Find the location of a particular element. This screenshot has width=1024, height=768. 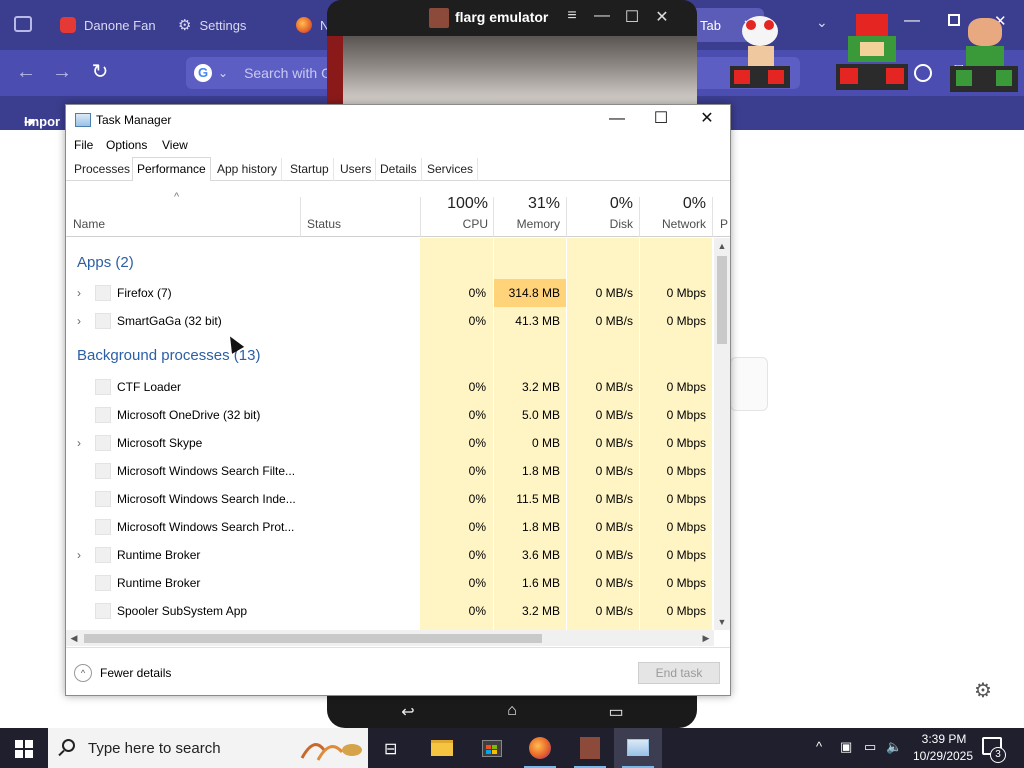

emulator-taskbar-button is located at coordinates (590, 748).